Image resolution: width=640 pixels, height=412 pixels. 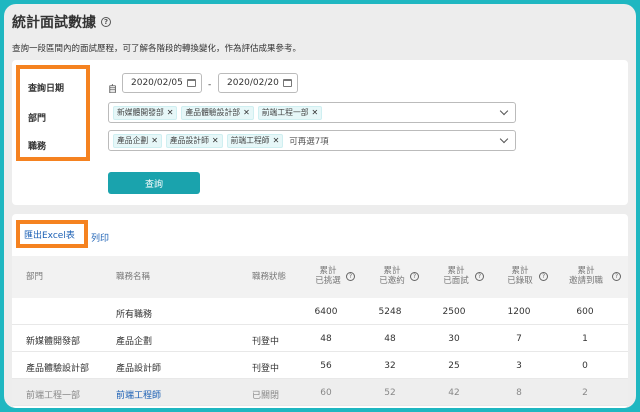 What do you see at coordinates (392, 281) in the screenshot?
I see `col-line: 已邀約` at bounding box center [392, 281].